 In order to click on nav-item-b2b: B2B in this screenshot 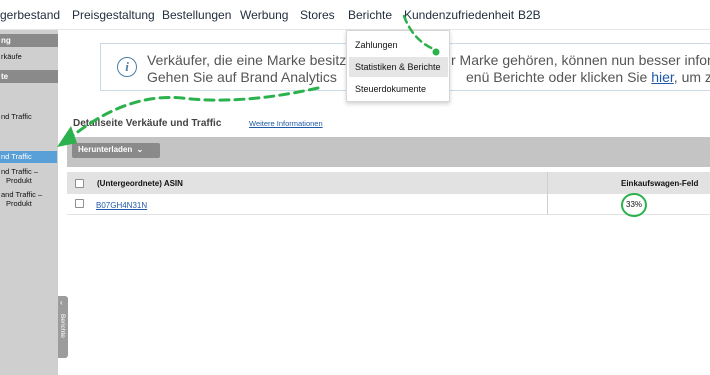, I will do `click(529, 15)`.